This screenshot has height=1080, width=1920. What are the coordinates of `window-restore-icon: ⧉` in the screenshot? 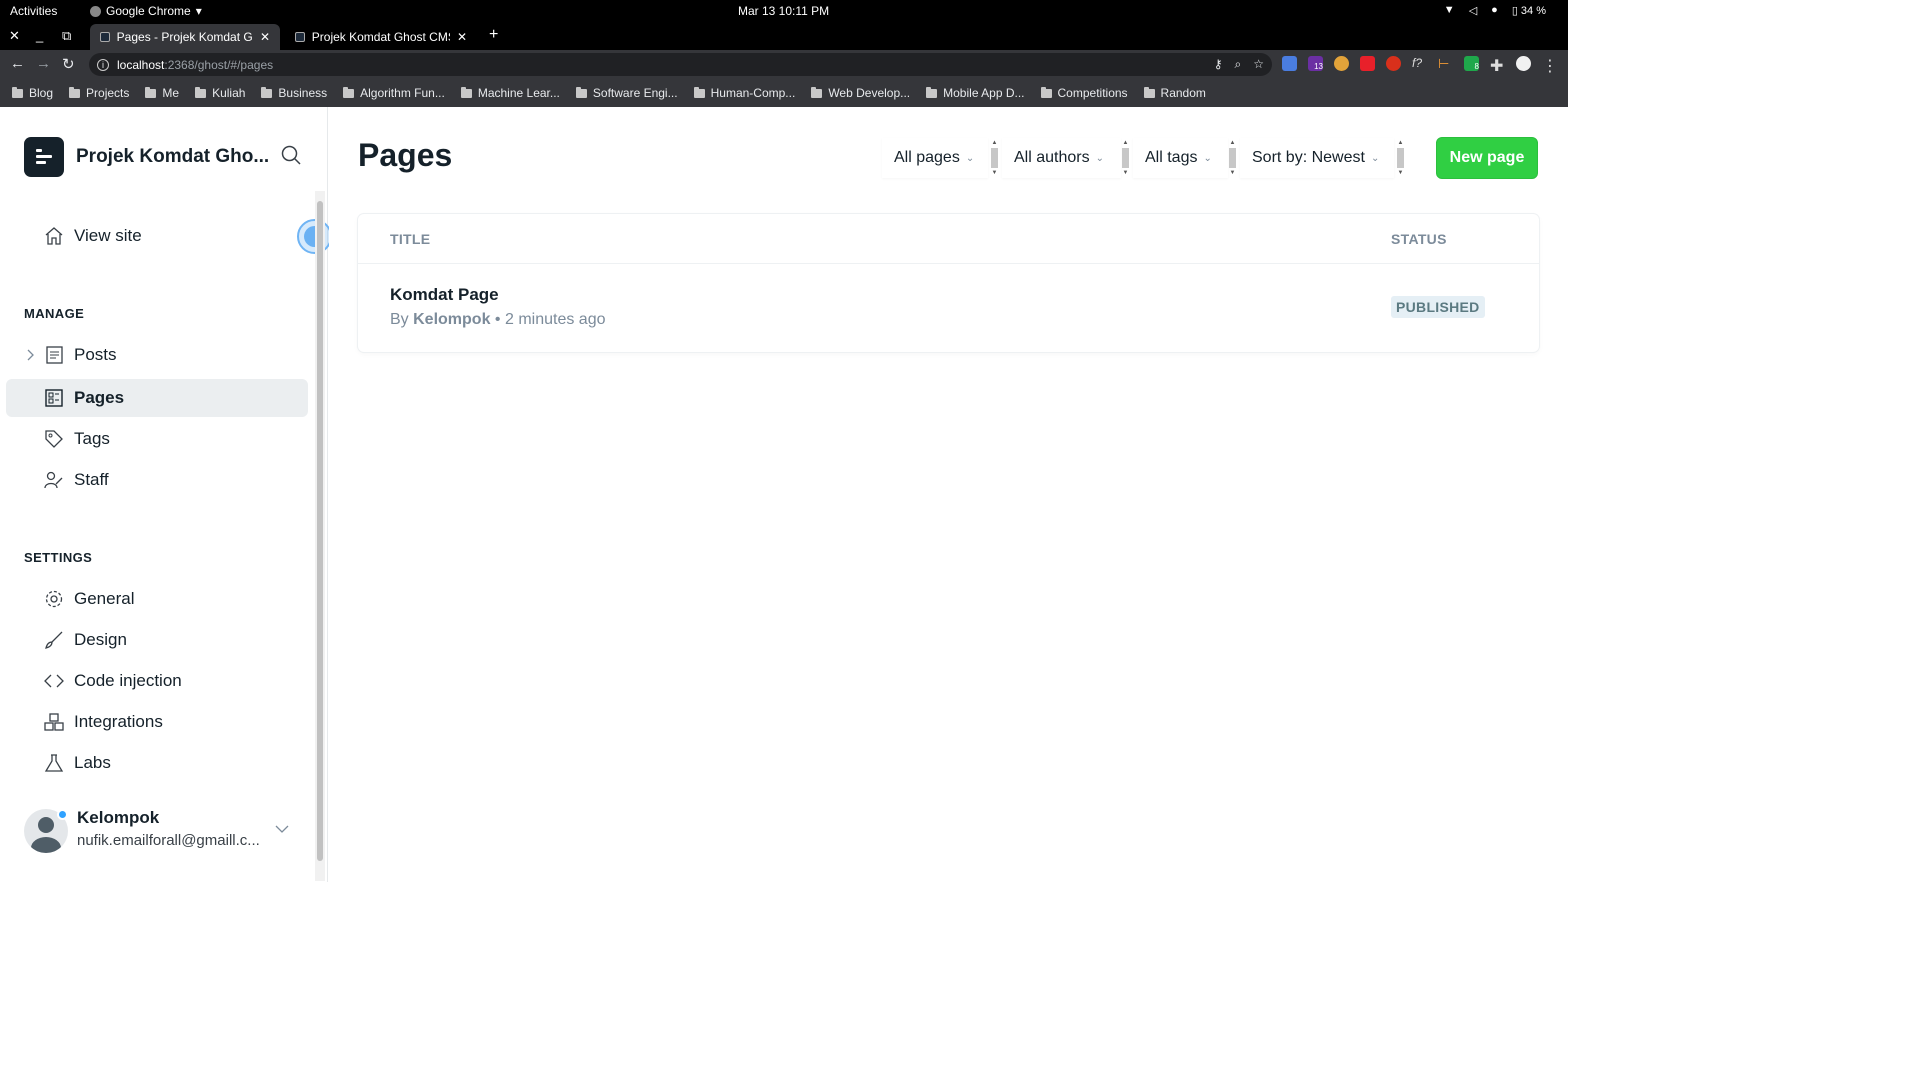 It's located at (66, 36).